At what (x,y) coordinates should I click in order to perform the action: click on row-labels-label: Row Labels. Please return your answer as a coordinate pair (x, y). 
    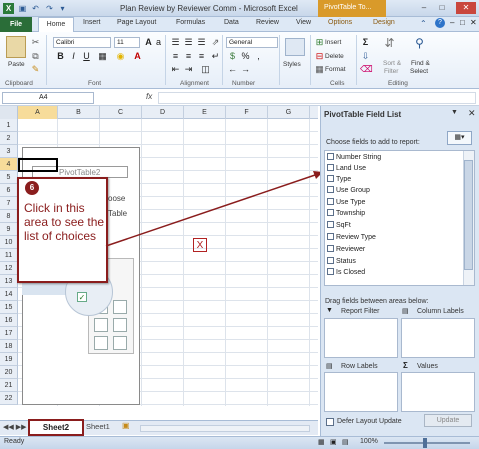
    Looking at the image, I should click on (359, 366).